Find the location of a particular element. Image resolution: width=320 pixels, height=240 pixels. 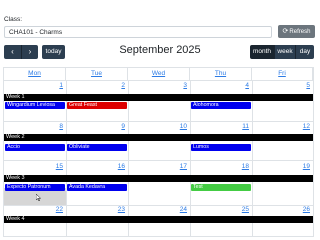

view-switcher: month week day is located at coordinates (282, 52).